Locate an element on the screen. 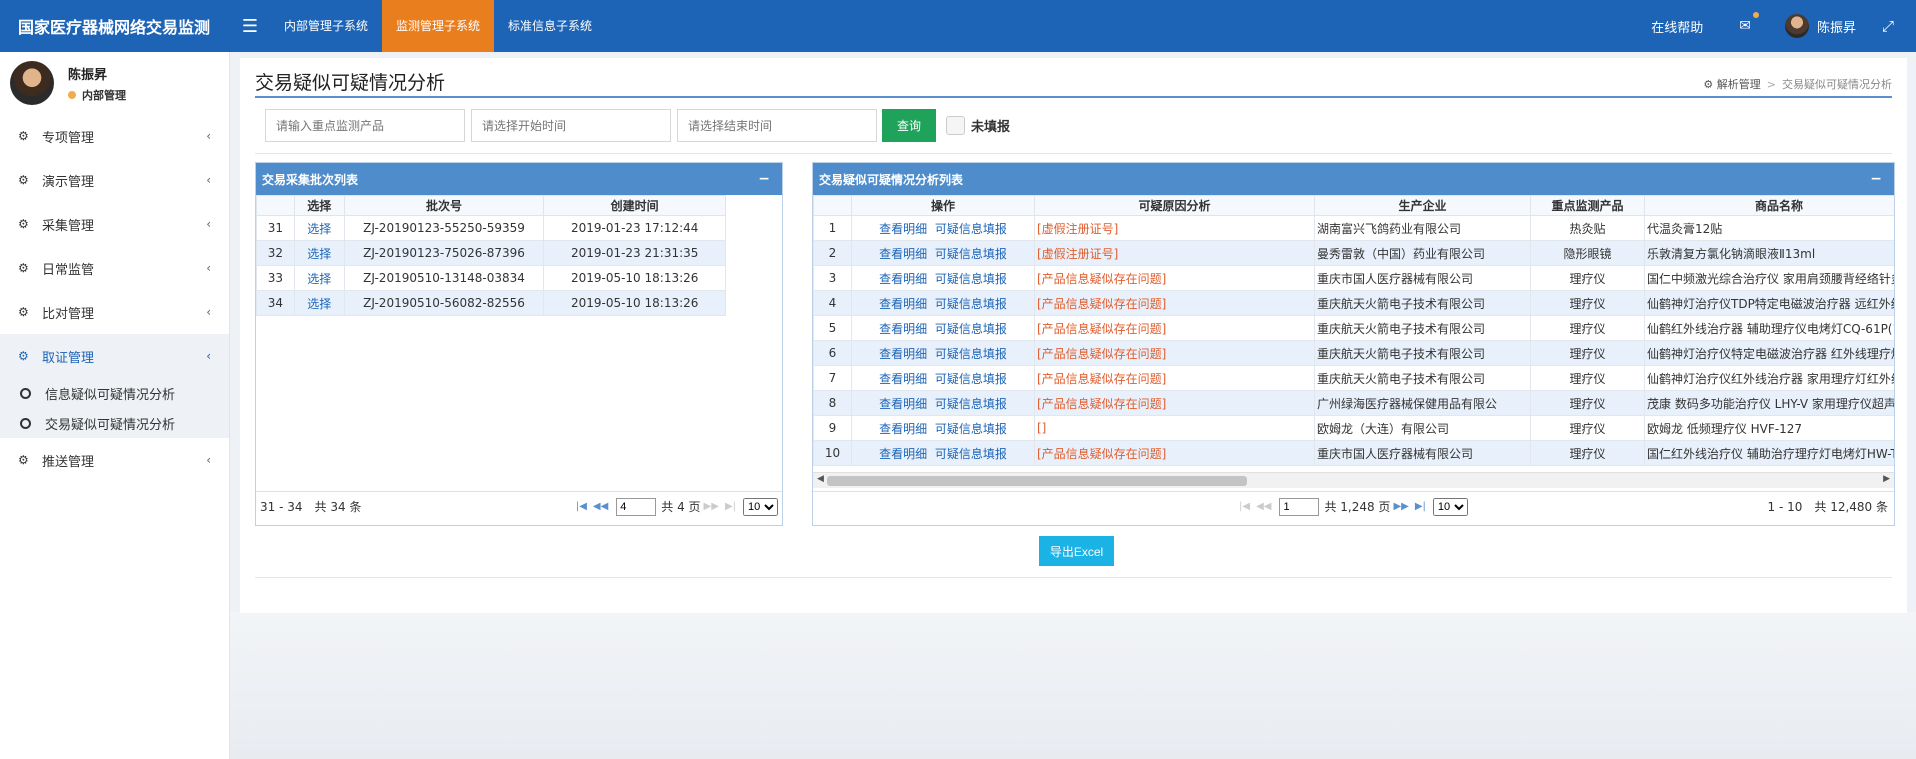 This screenshot has width=1916, height=759. column-header-product: 重点监测产品 is located at coordinates (1587, 205).